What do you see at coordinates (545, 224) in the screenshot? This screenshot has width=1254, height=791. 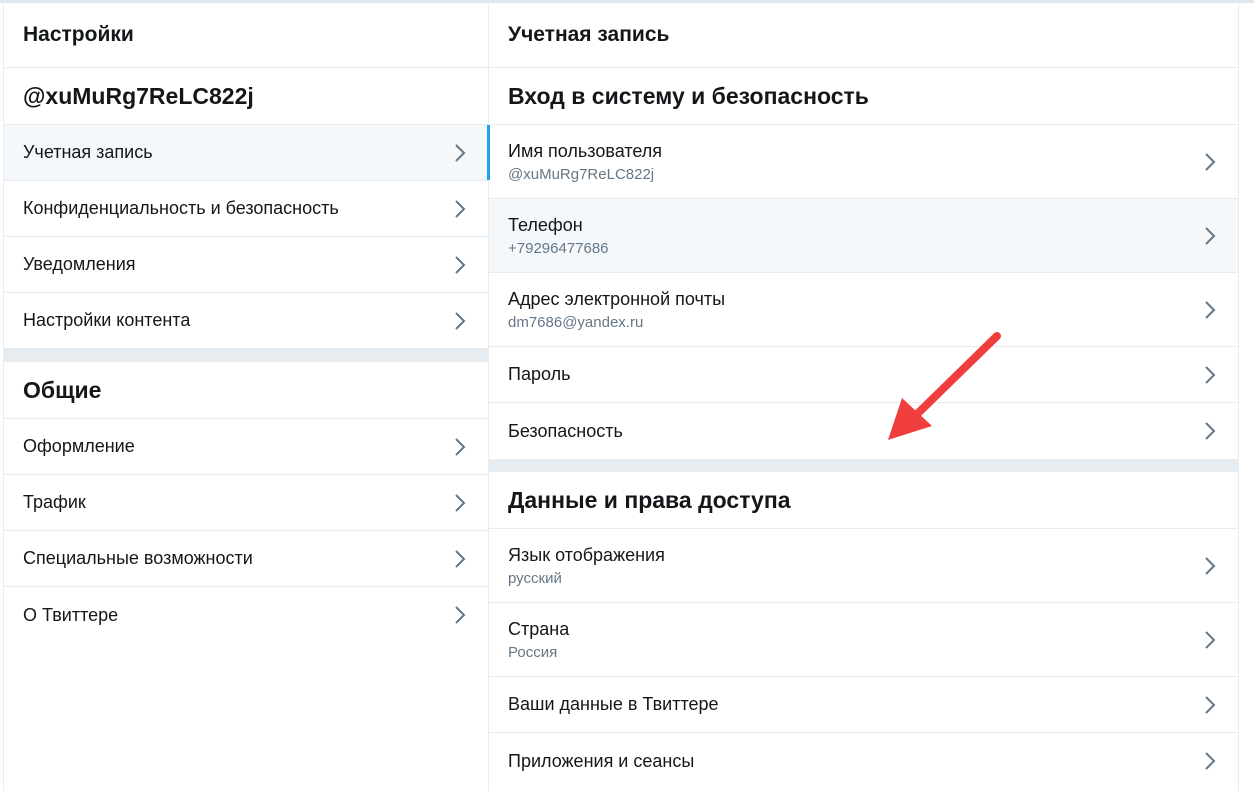 I see `row-label: Телефон` at bounding box center [545, 224].